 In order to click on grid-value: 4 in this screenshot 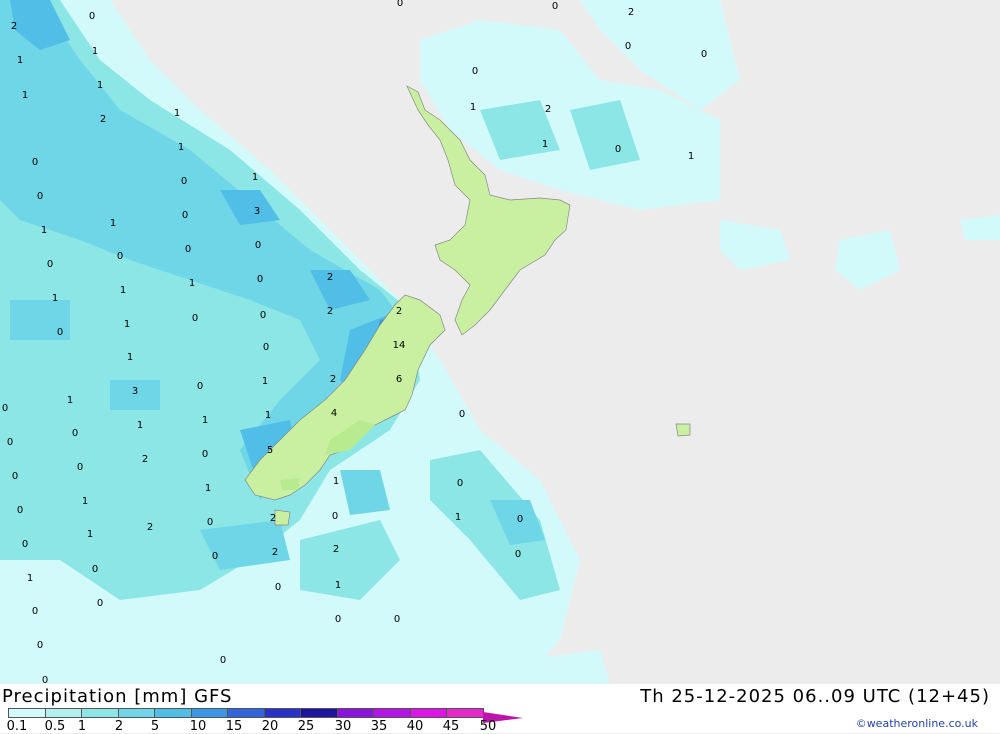, I will do `click(334, 413)`.